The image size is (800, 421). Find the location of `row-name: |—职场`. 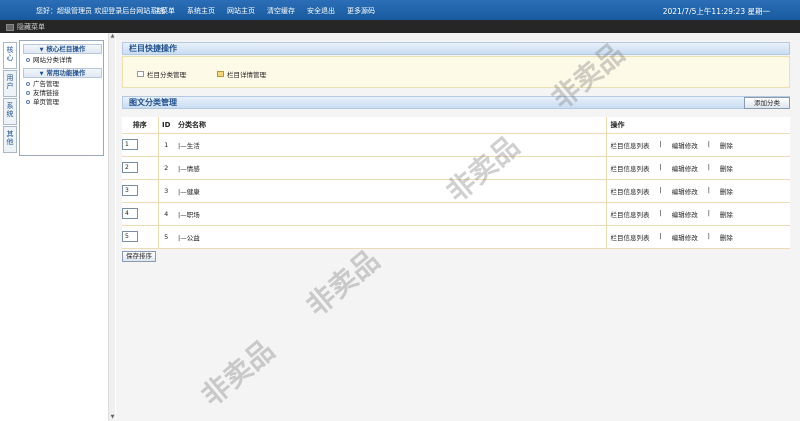

row-name: |—职场 is located at coordinates (390, 214).